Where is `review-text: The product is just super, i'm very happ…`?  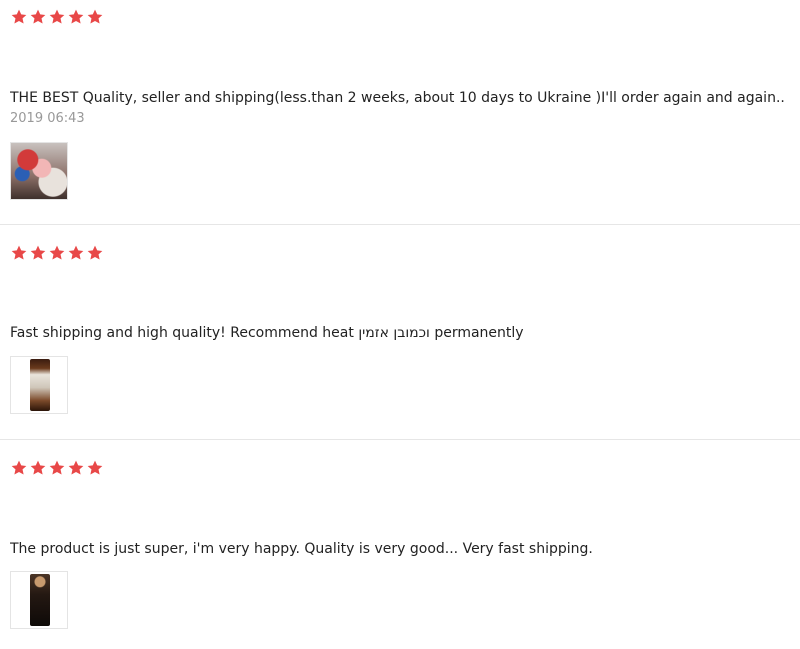 review-text: The product is just super, i'm very happ… is located at coordinates (301, 549).